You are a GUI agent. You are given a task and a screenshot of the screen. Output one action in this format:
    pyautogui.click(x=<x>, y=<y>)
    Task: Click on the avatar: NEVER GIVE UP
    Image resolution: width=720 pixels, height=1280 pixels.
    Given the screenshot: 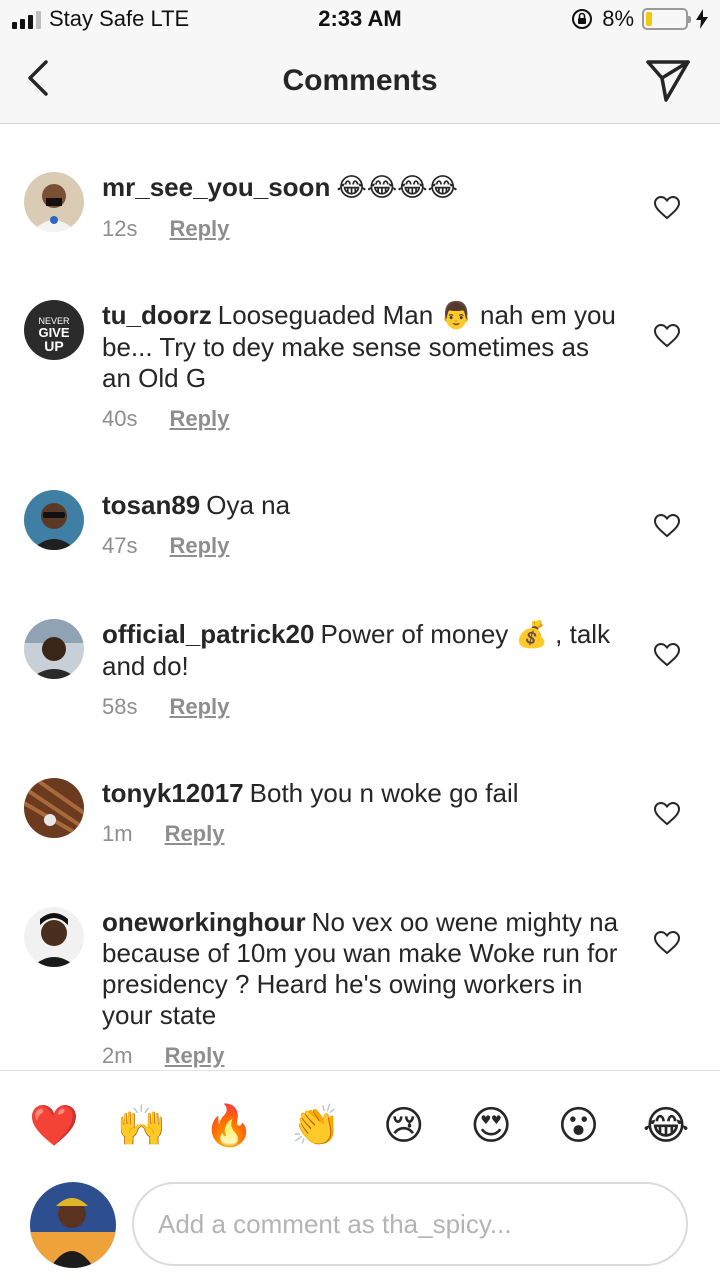 What is the action you would take?
    pyautogui.click(x=54, y=330)
    